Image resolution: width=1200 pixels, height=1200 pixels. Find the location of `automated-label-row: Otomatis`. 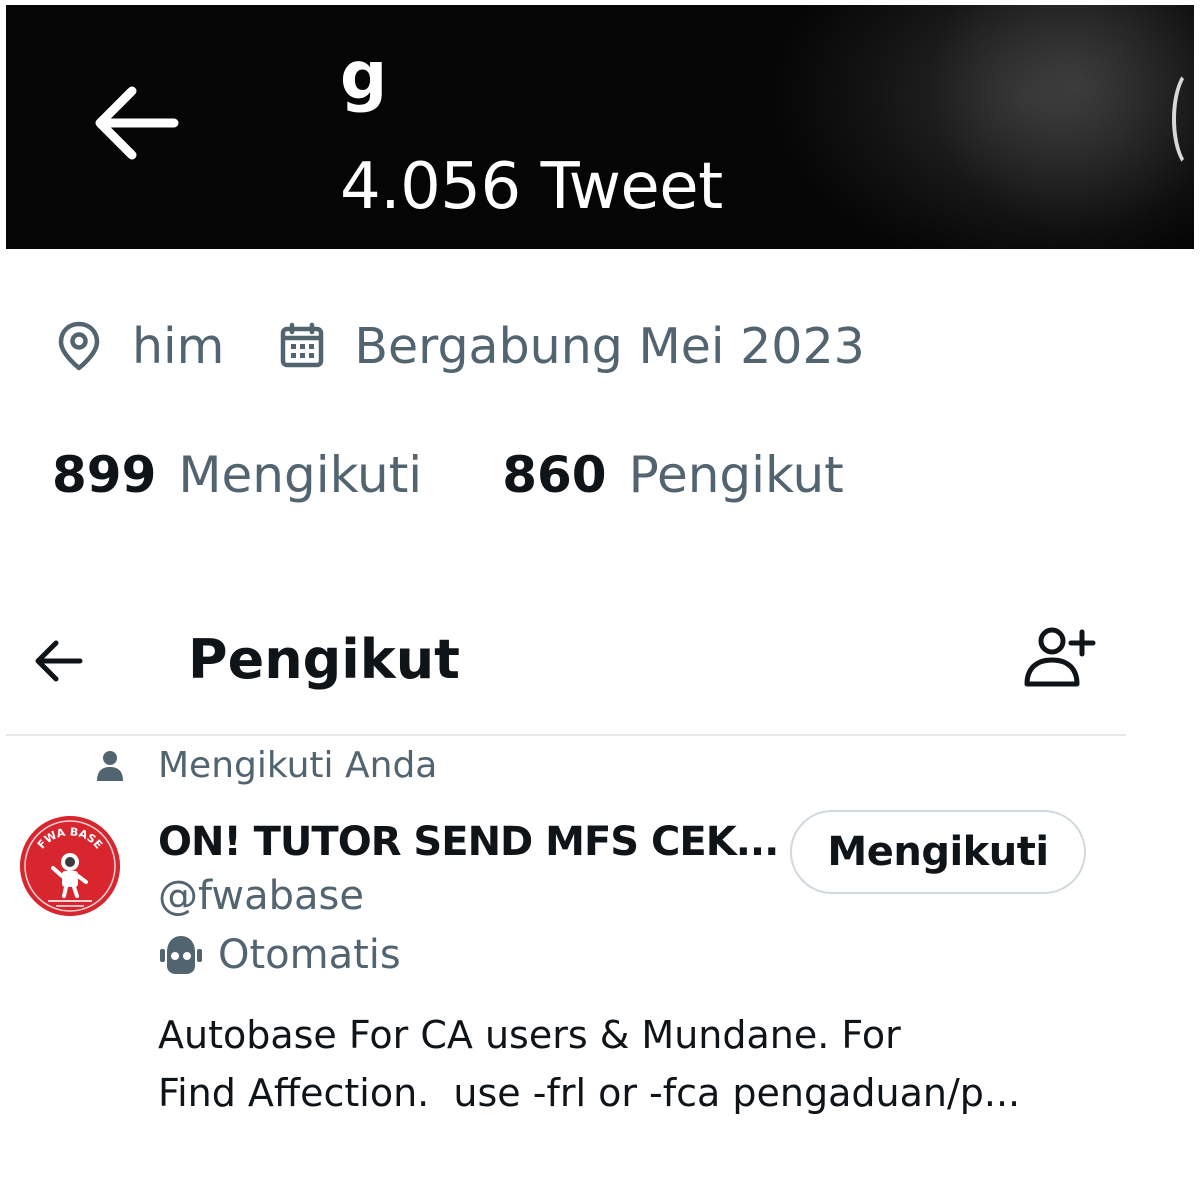

automated-label-row: Otomatis is located at coordinates (279, 955).